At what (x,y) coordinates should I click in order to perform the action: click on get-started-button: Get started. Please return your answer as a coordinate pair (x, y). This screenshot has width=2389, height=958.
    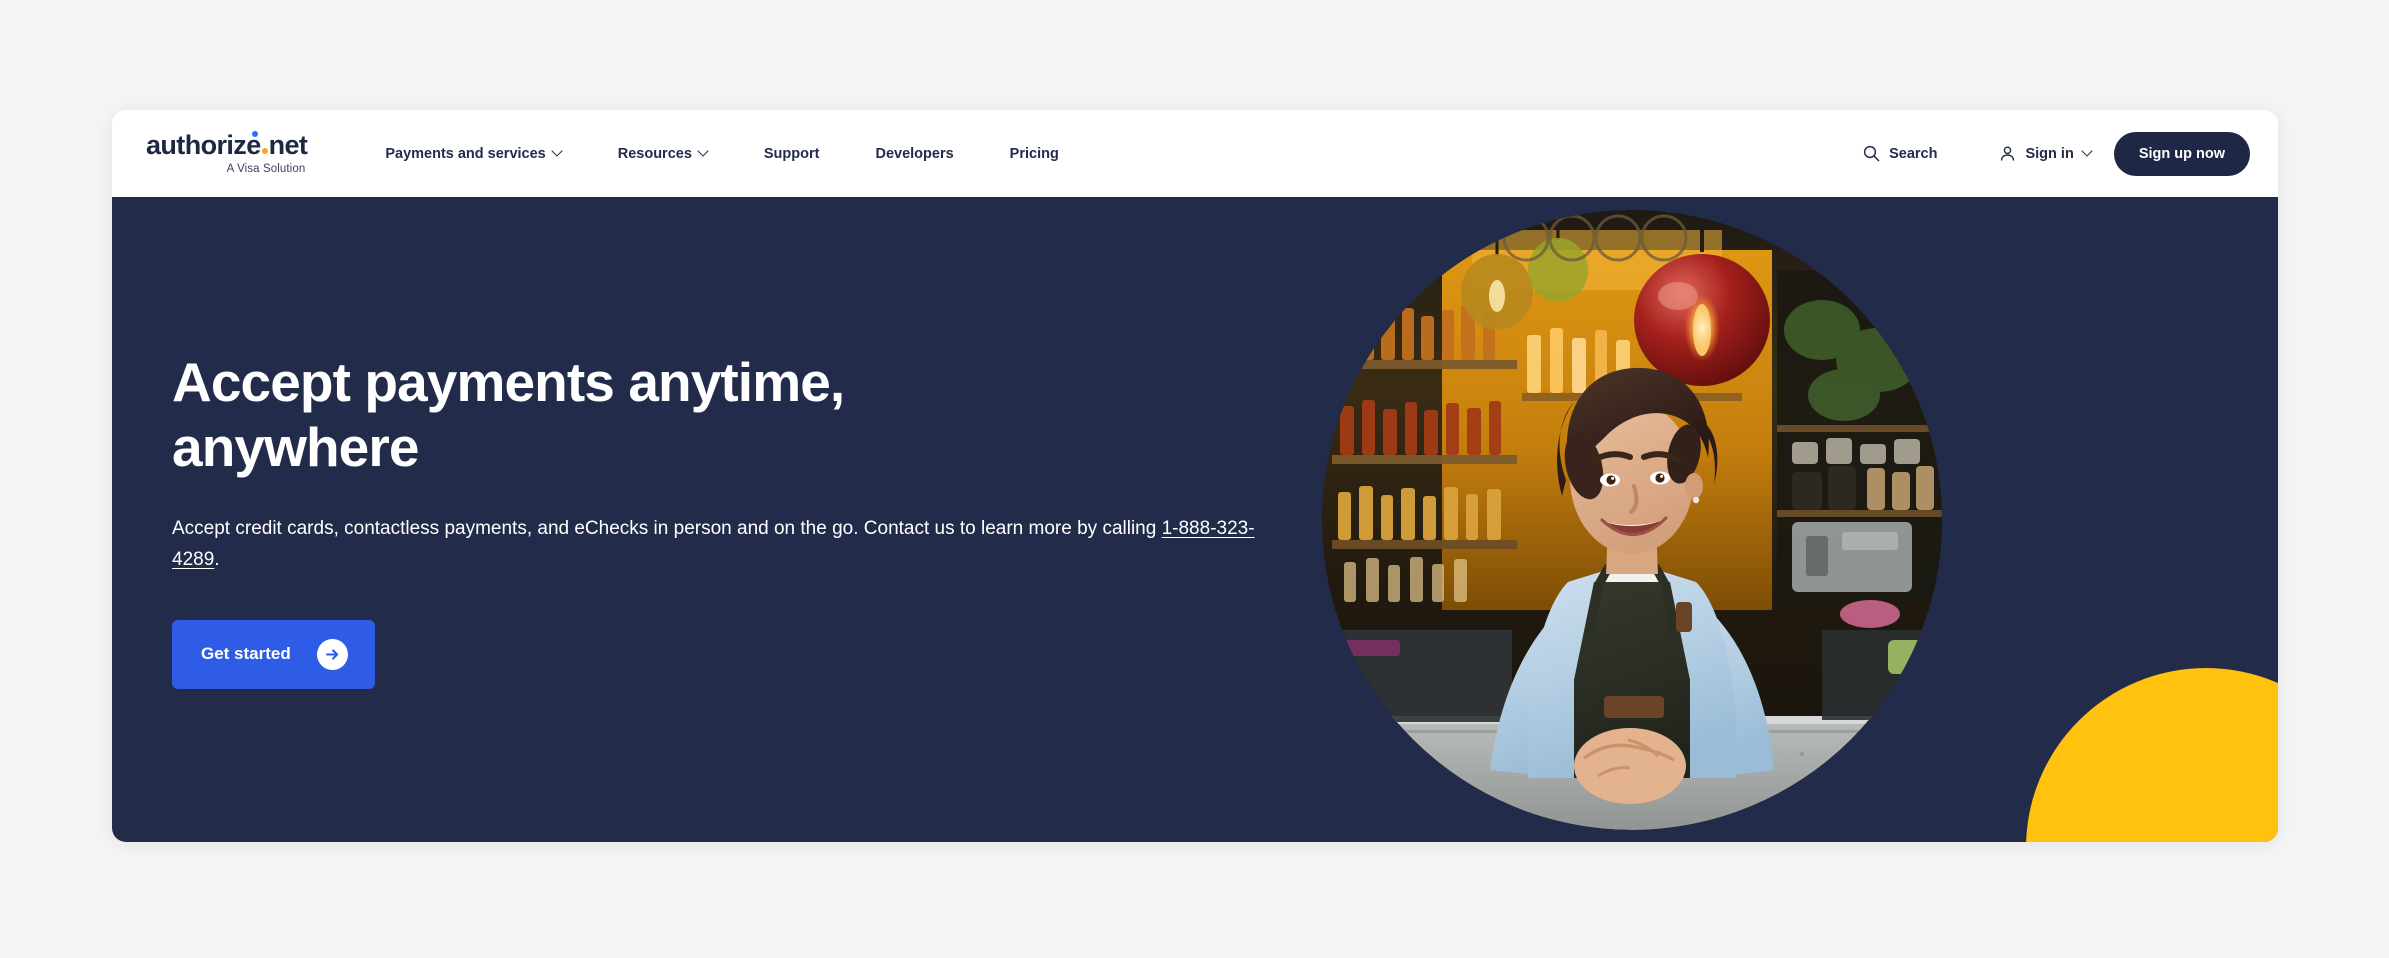
    Looking at the image, I should click on (273, 654).